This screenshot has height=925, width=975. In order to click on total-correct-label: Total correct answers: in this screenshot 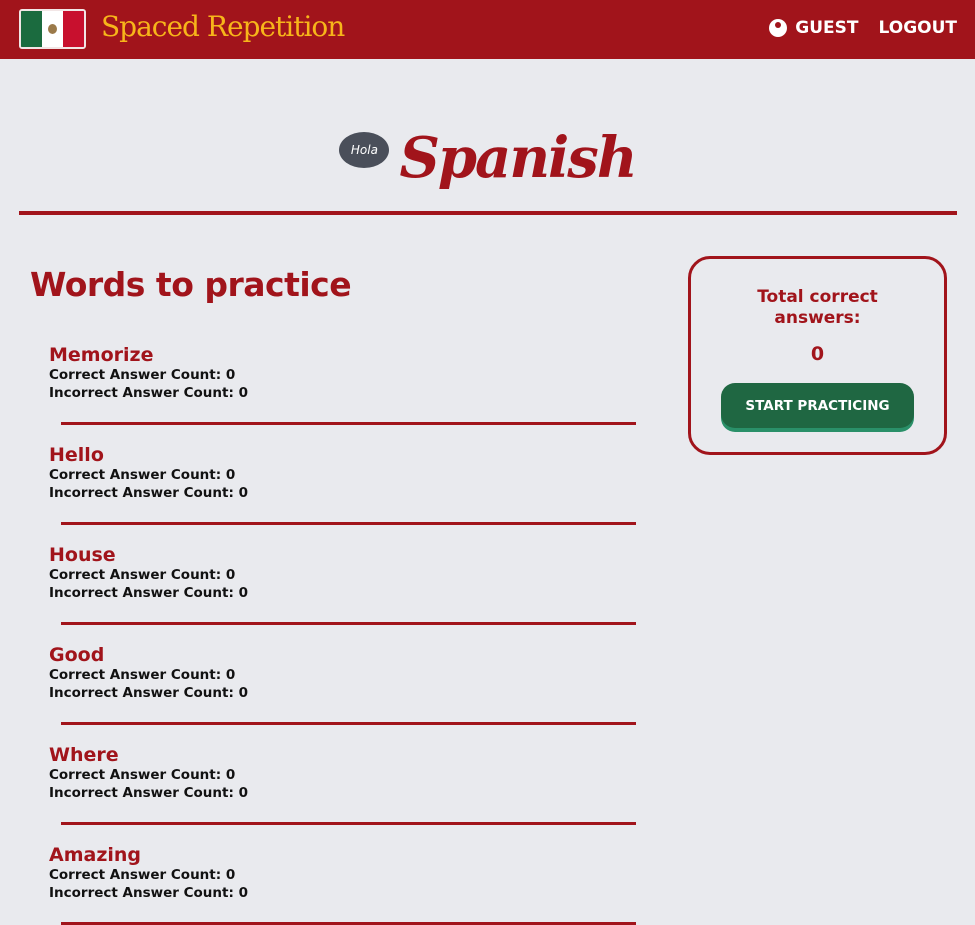, I will do `click(817, 307)`.